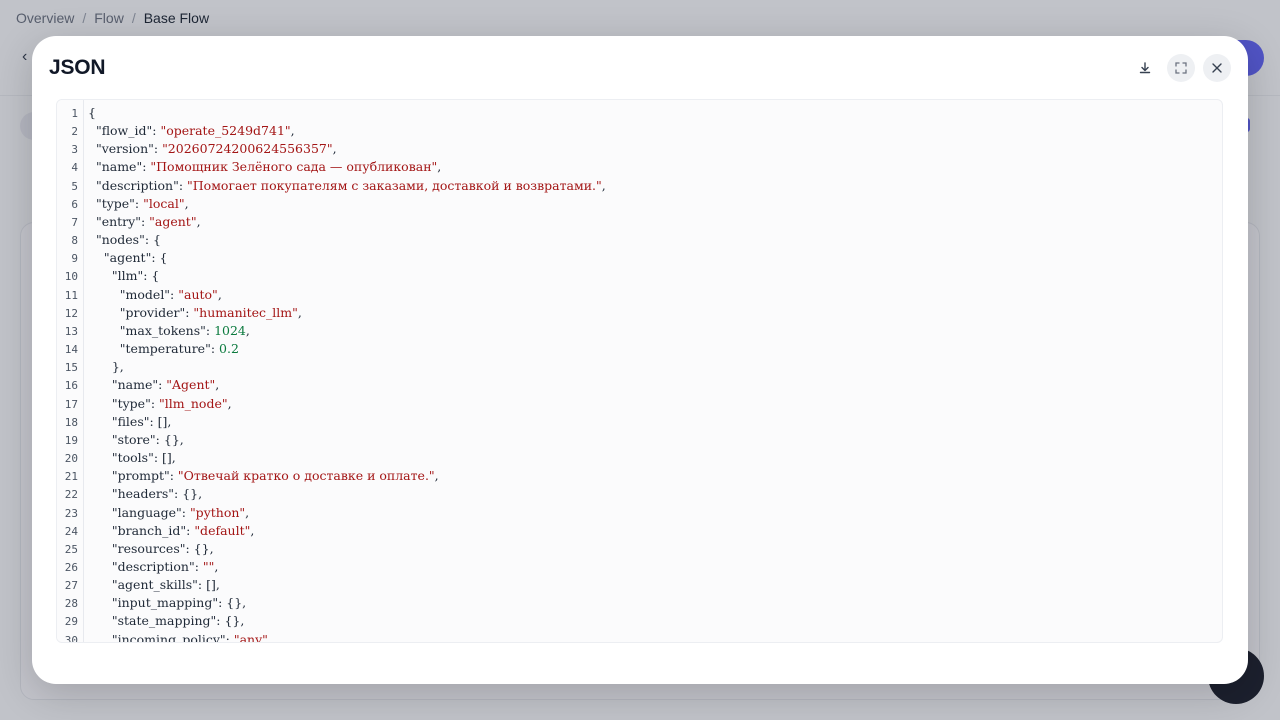  I want to click on line-number: 15, so click(71, 368).